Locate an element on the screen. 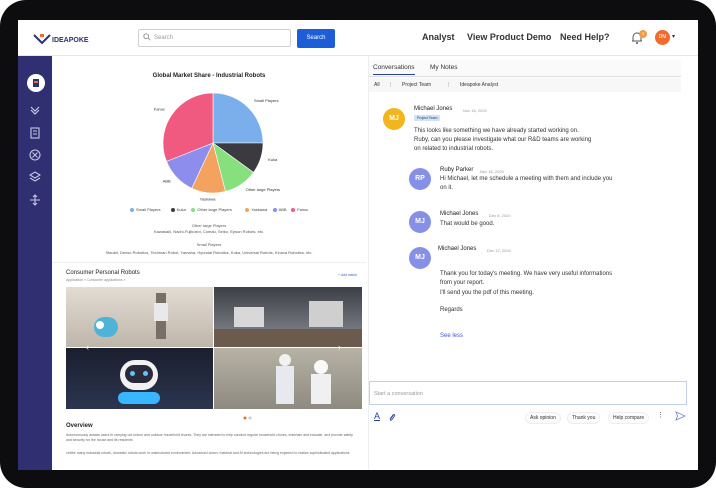 The height and width of the screenshot is (488, 716). card-title: Consumer Personal Robots is located at coordinates (103, 273).